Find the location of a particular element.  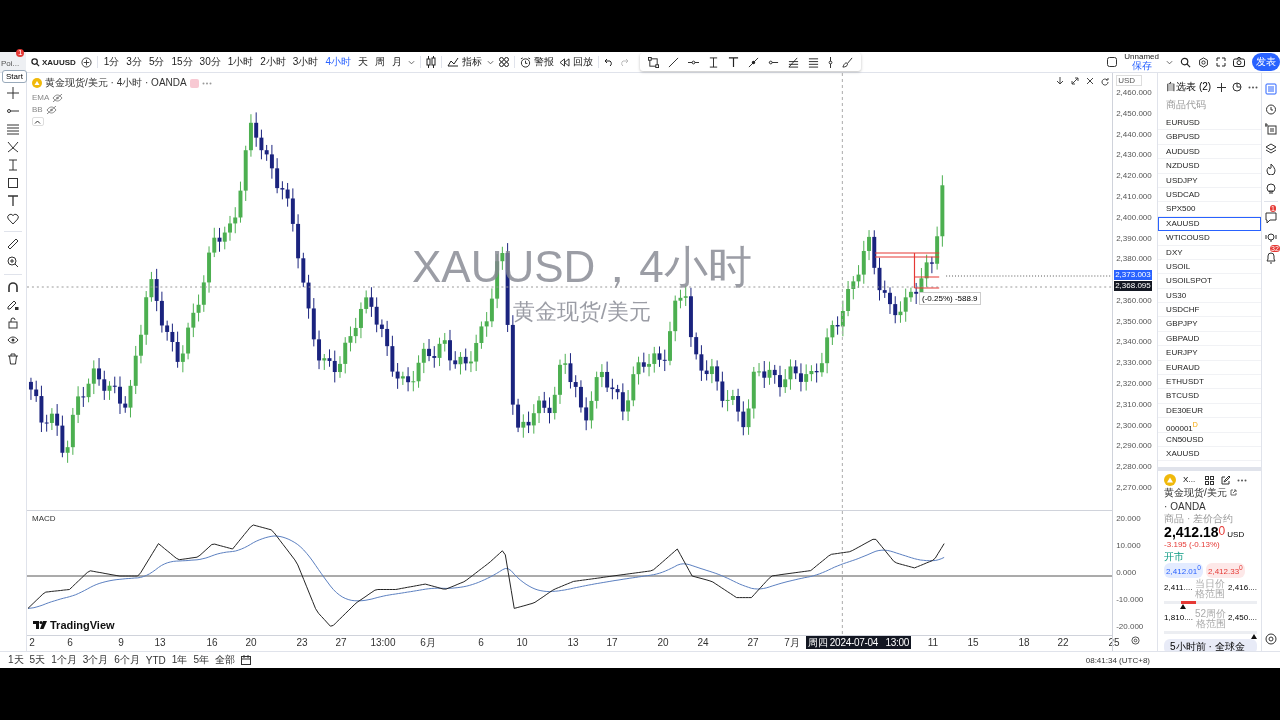

instrument-type: 商品 · 差价合约 is located at coordinates (1199, 518).